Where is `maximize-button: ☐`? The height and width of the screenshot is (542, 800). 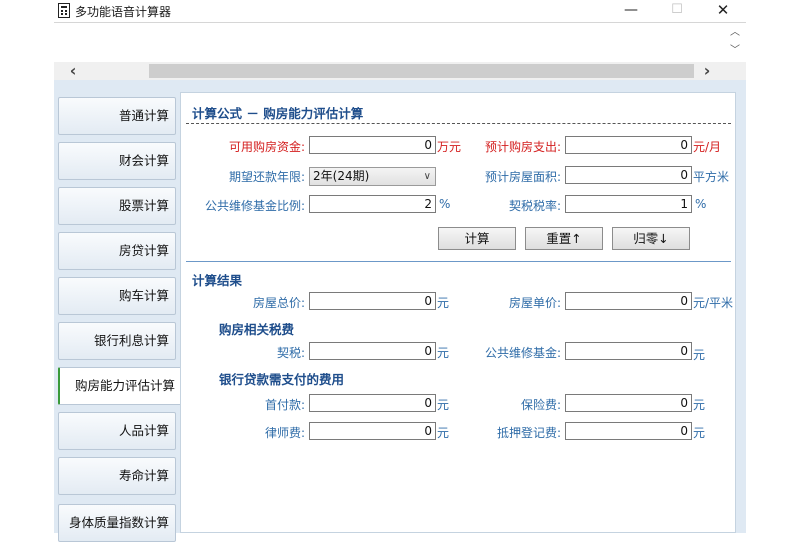 maximize-button: ☐ is located at coordinates (677, 11).